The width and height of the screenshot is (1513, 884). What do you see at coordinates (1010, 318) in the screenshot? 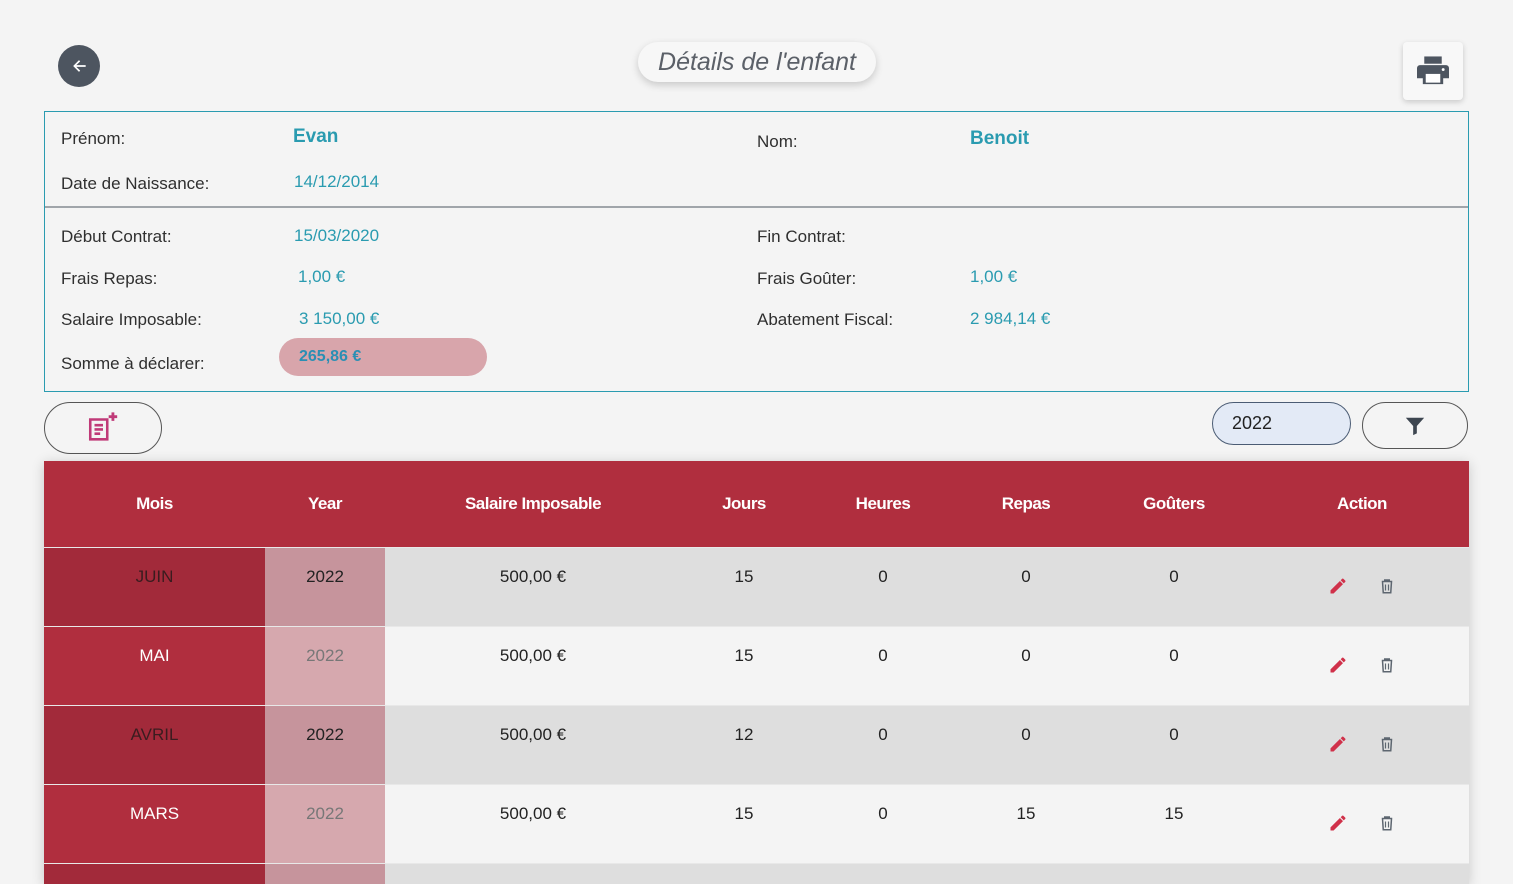
I see `abattement-fiscal-value: 2 984,14 €` at bounding box center [1010, 318].